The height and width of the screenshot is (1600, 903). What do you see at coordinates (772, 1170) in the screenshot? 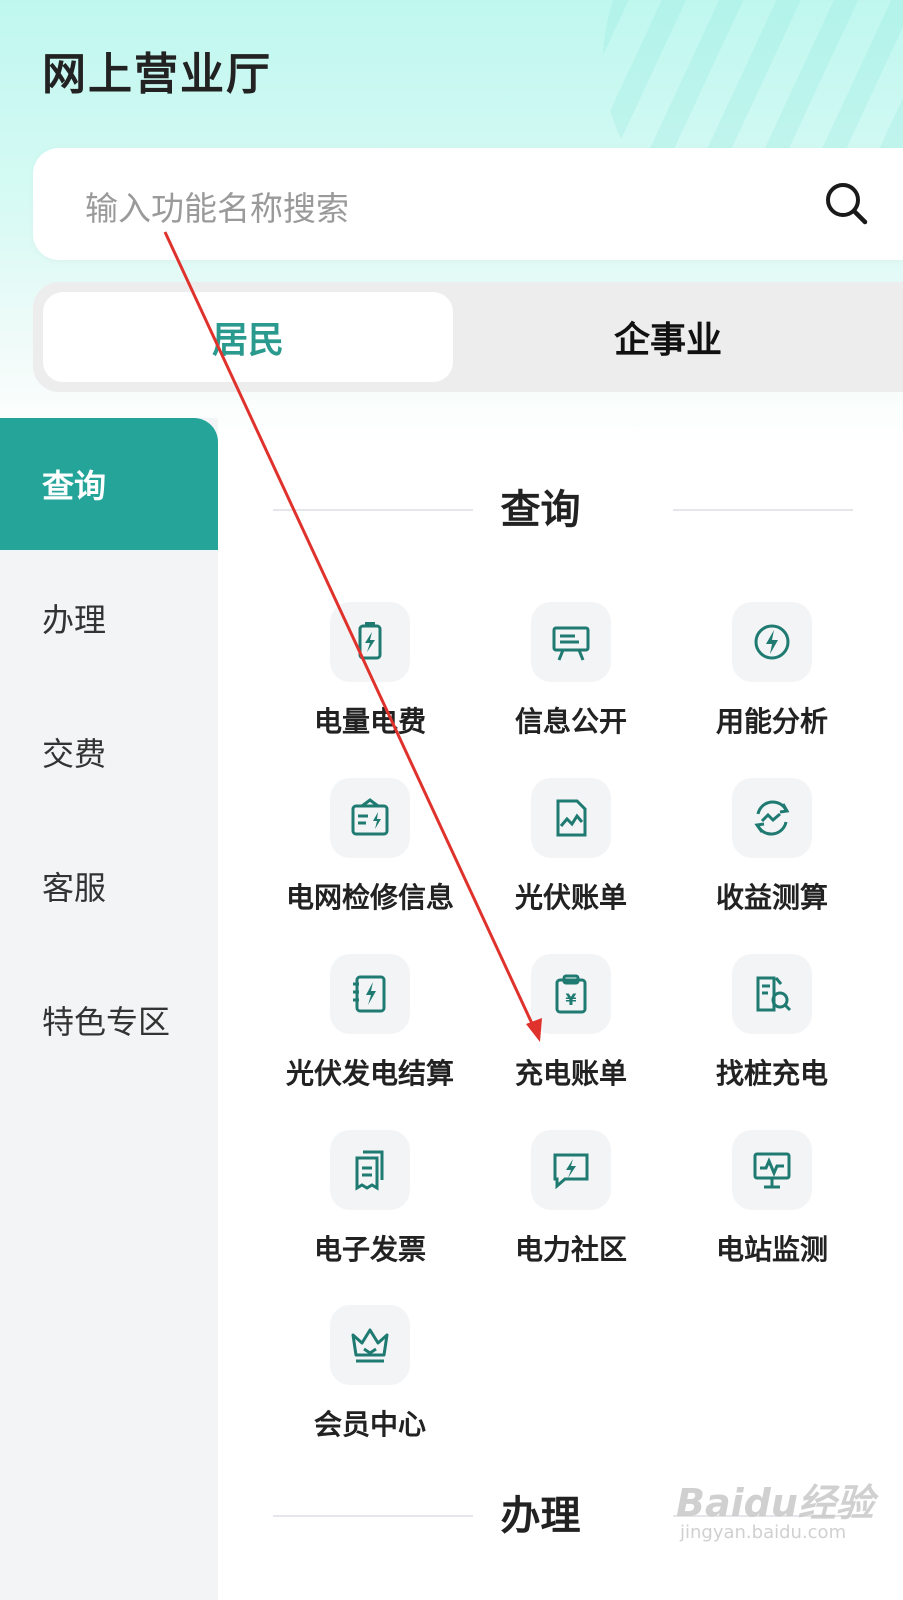
I see `station-monitor-icon` at bounding box center [772, 1170].